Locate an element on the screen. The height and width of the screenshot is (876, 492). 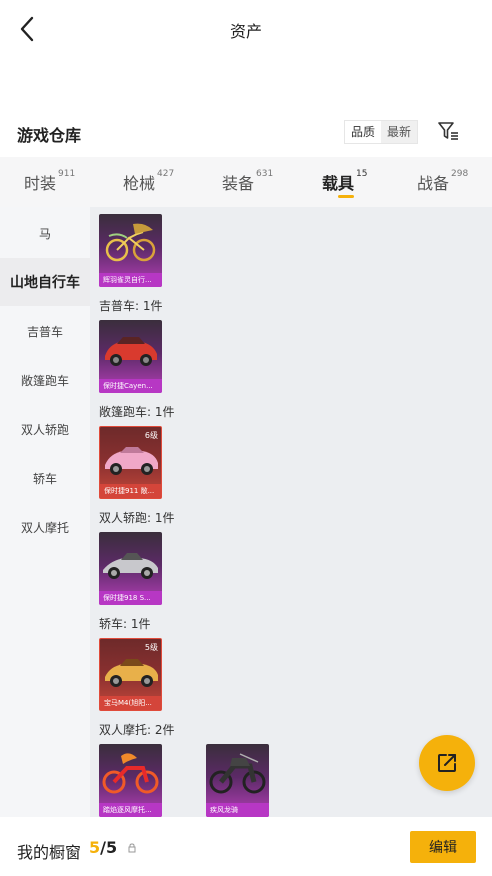
showcase-count-current: 5 is located at coordinates (95, 847).